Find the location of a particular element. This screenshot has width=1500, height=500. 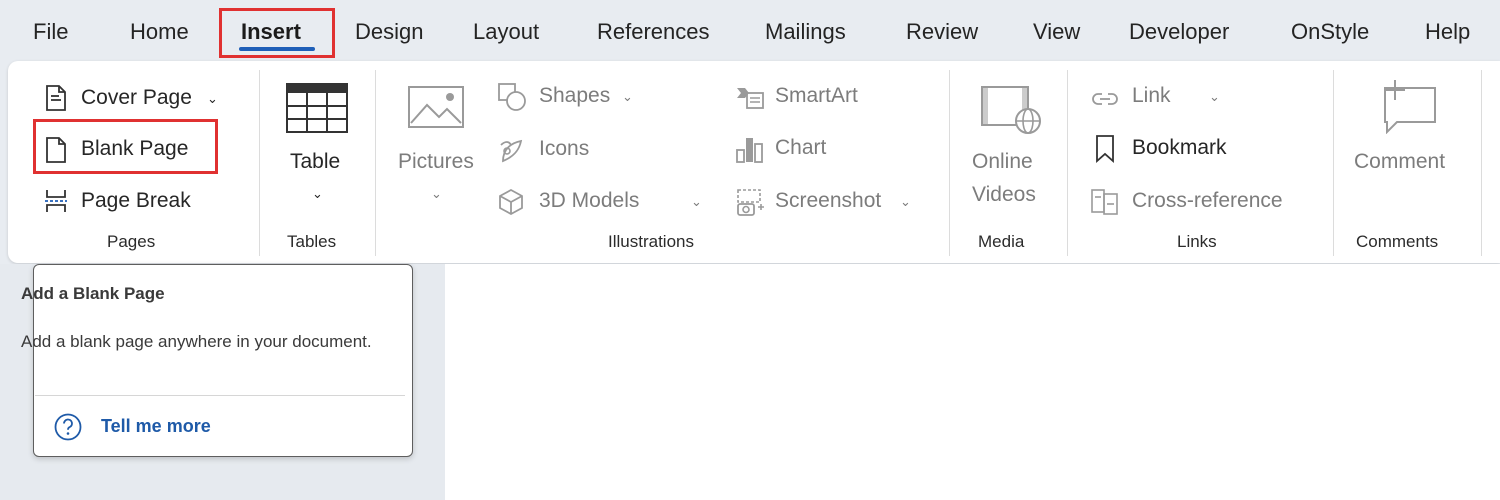

page-break-icon is located at coordinates (56, 201).